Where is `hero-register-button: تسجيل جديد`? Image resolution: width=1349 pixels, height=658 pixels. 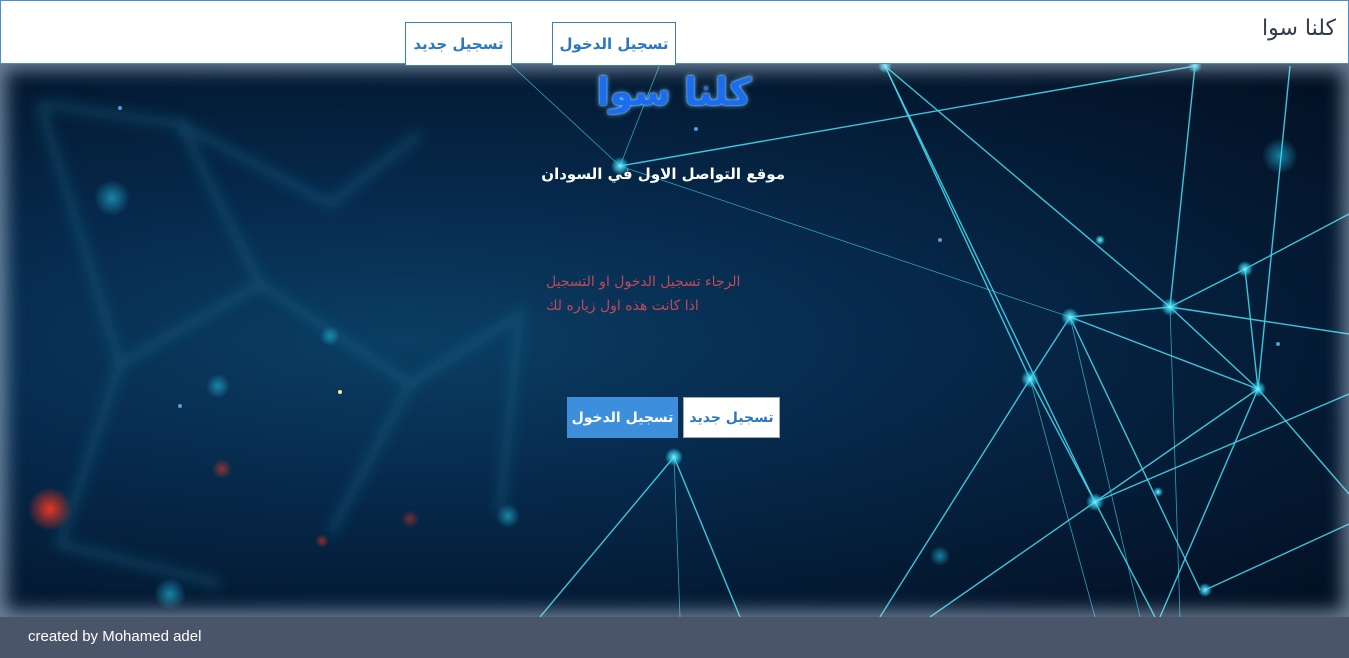
hero-register-button: تسجيل جديد is located at coordinates (731, 417).